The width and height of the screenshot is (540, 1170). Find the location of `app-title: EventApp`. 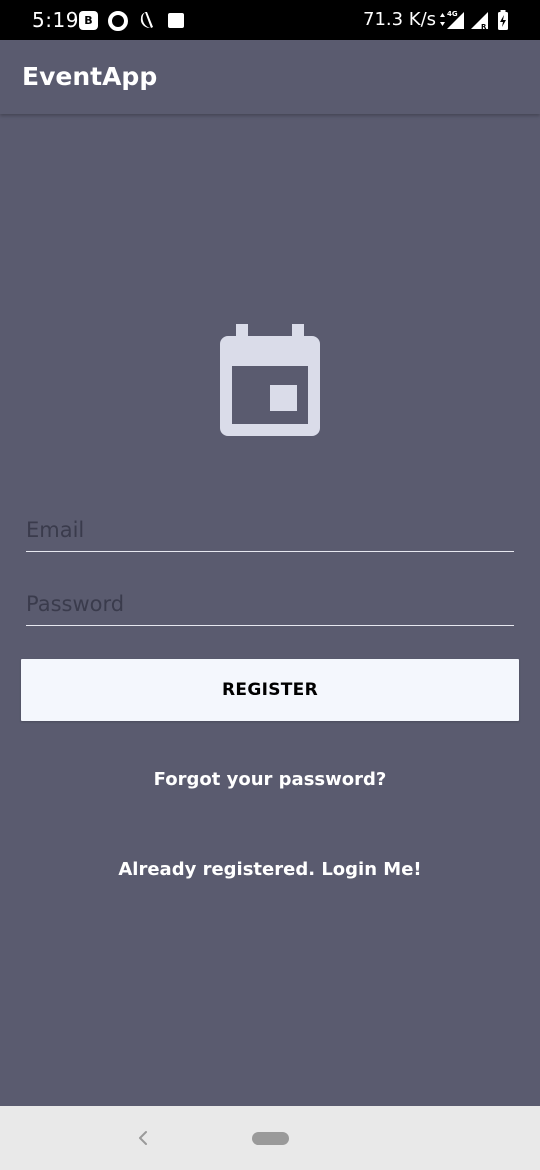

app-title: EventApp is located at coordinates (90, 76).